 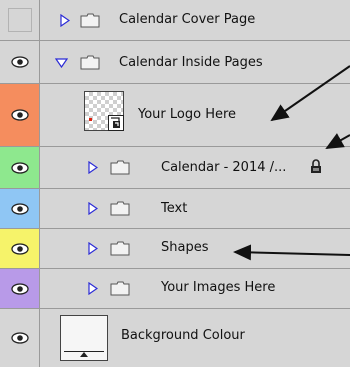 I want to click on layer-row-calendar-inside-pages: Calendar Inside Pages, so click(x=175, y=62).